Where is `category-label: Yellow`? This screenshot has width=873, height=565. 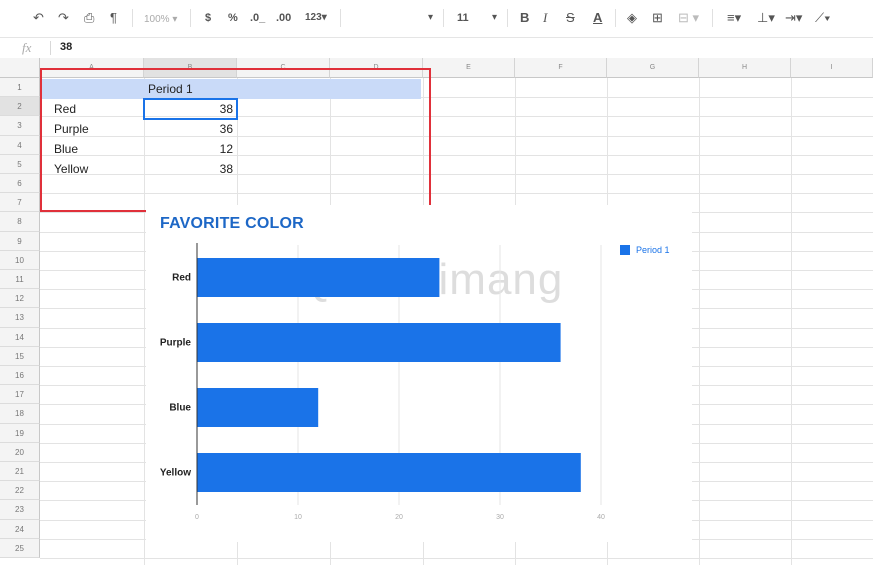
category-label: Yellow is located at coordinates (175, 473).